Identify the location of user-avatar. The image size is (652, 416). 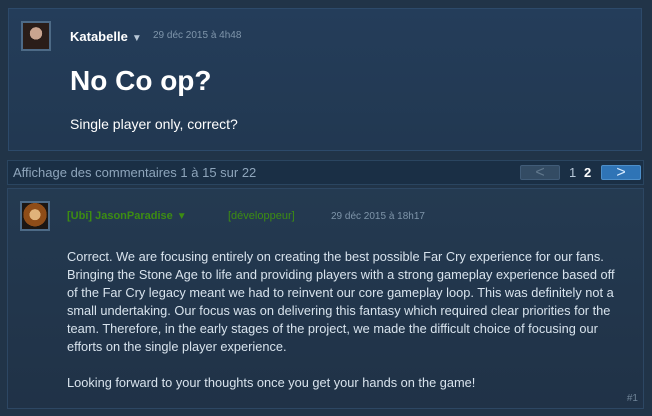
(36, 36).